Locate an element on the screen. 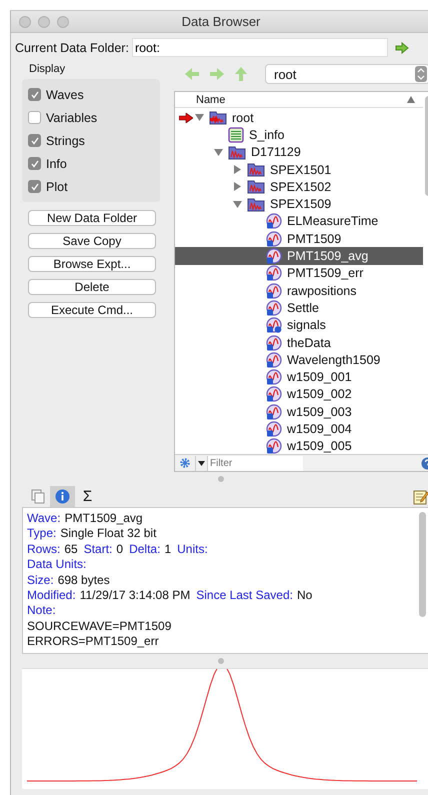 Image resolution: width=428 pixels, height=795 pixels. tree-item-name: root is located at coordinates (243, 117).